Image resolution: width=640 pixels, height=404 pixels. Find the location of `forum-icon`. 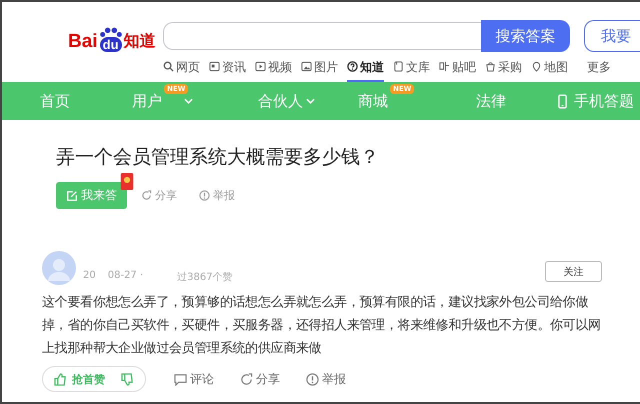

forum-icon is located at coordinates (444, 66).